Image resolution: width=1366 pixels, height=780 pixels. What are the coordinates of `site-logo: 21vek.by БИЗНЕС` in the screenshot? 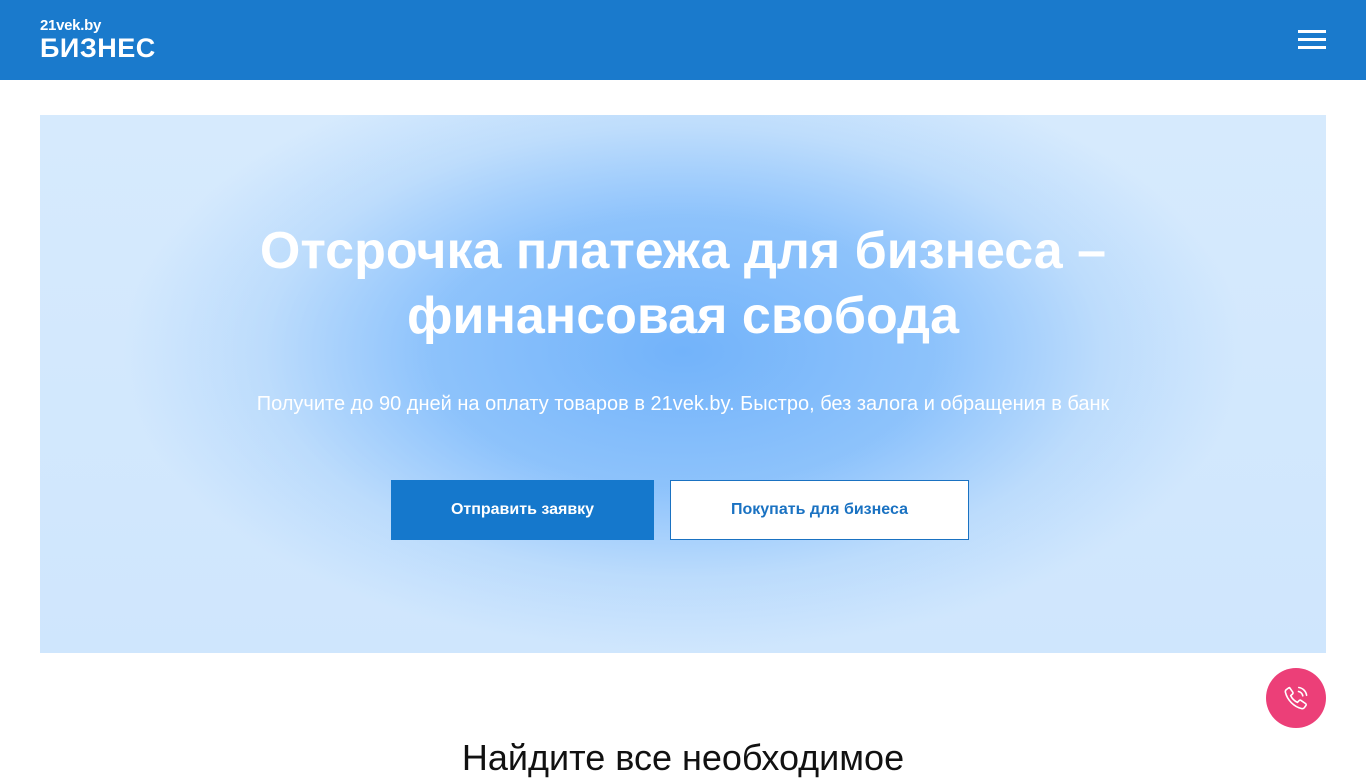 It's located at (98, 40).